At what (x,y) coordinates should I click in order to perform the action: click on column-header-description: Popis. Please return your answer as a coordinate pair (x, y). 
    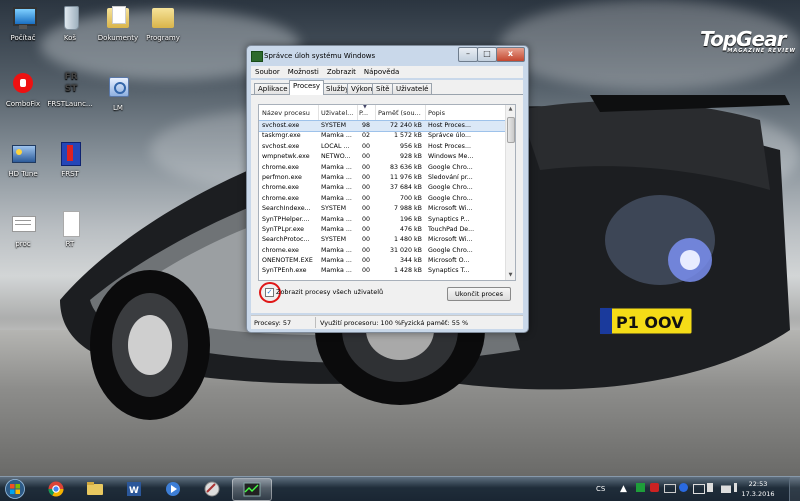
    Looking at the image, I should click on (448, 113).